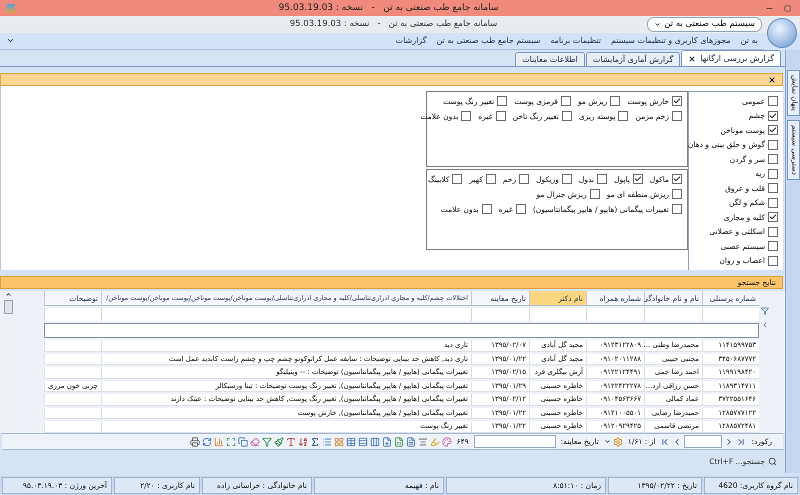 This screenshot has width=800, height=495. I want to click on font-icon, so click(291, 441).